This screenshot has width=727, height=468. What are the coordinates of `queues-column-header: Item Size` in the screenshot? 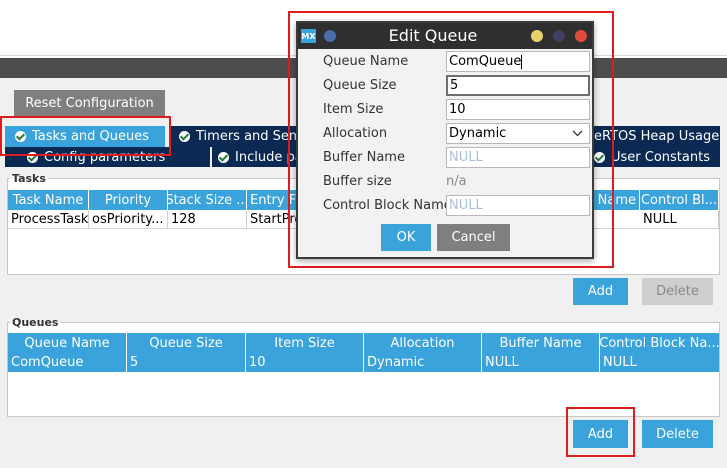 It's located at (305, 343).